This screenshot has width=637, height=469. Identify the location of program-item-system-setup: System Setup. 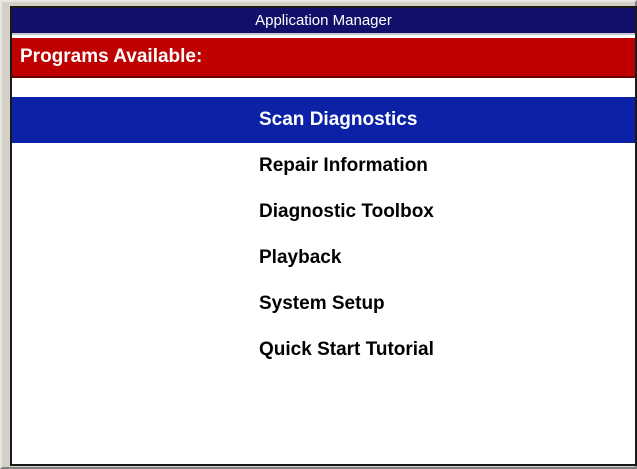
(323, 304).